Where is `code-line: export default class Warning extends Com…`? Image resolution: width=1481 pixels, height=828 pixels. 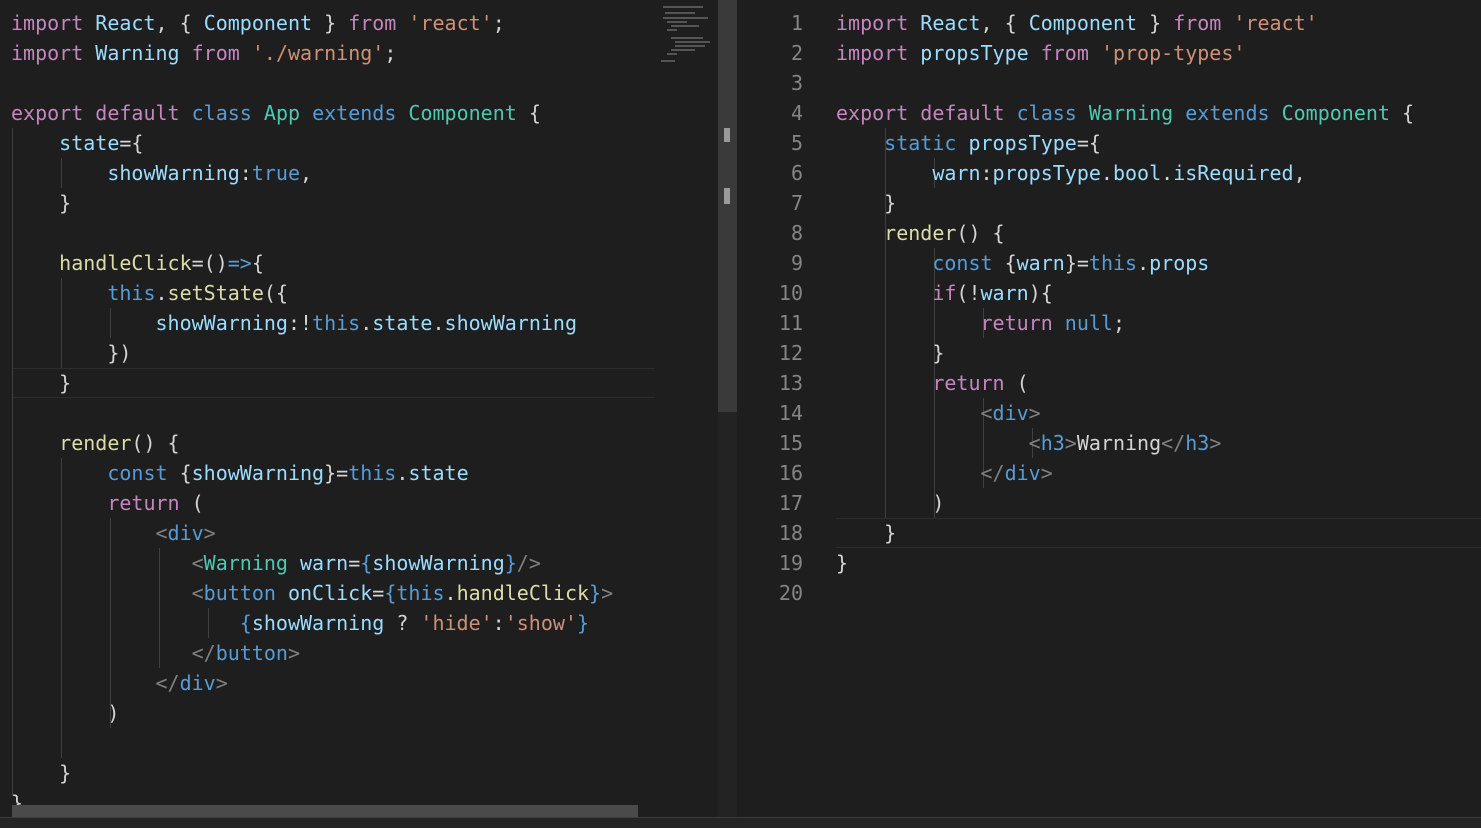
code-line: export default class Warning extends Com… is located at coordinates (1125, 113).